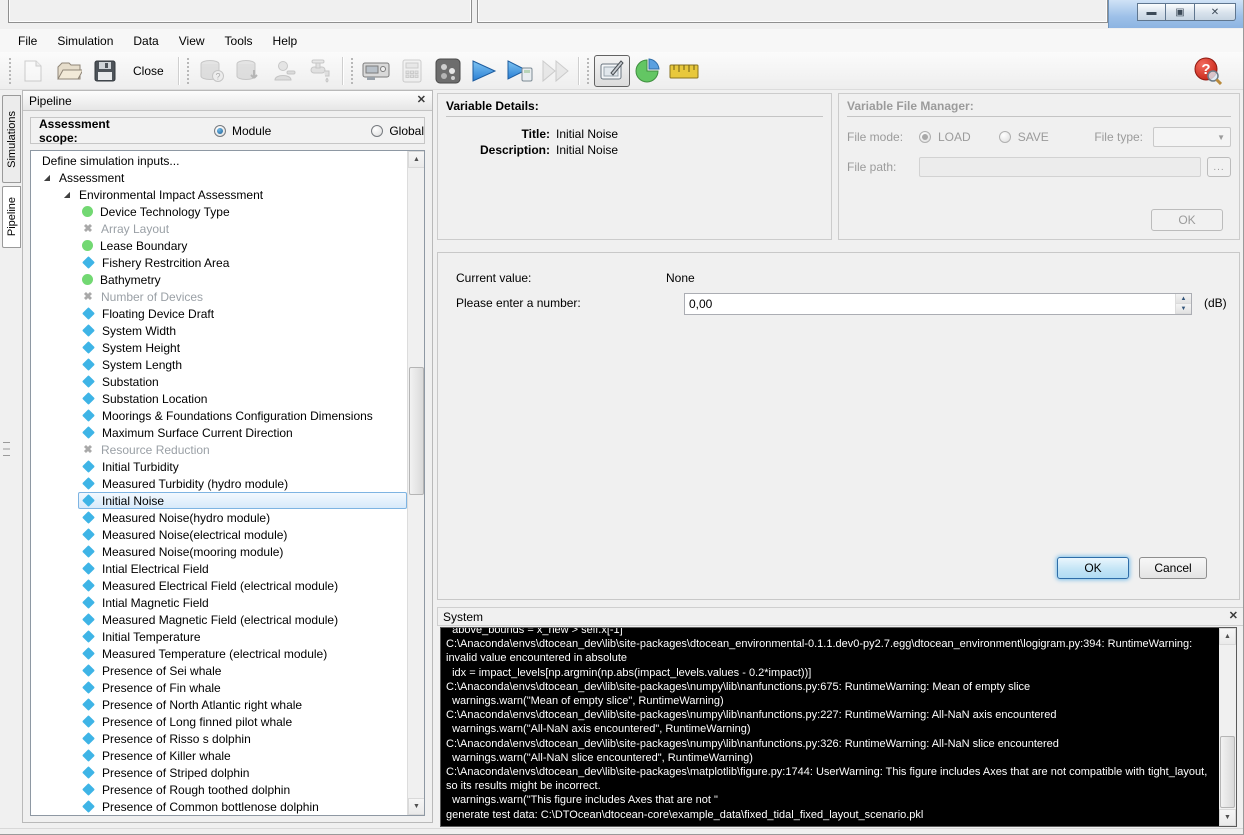 The height and width of the screenshot is (835, 1244). I want to click on tree-item: ◢ Environmental Impact Assessment, so click(219, 194).